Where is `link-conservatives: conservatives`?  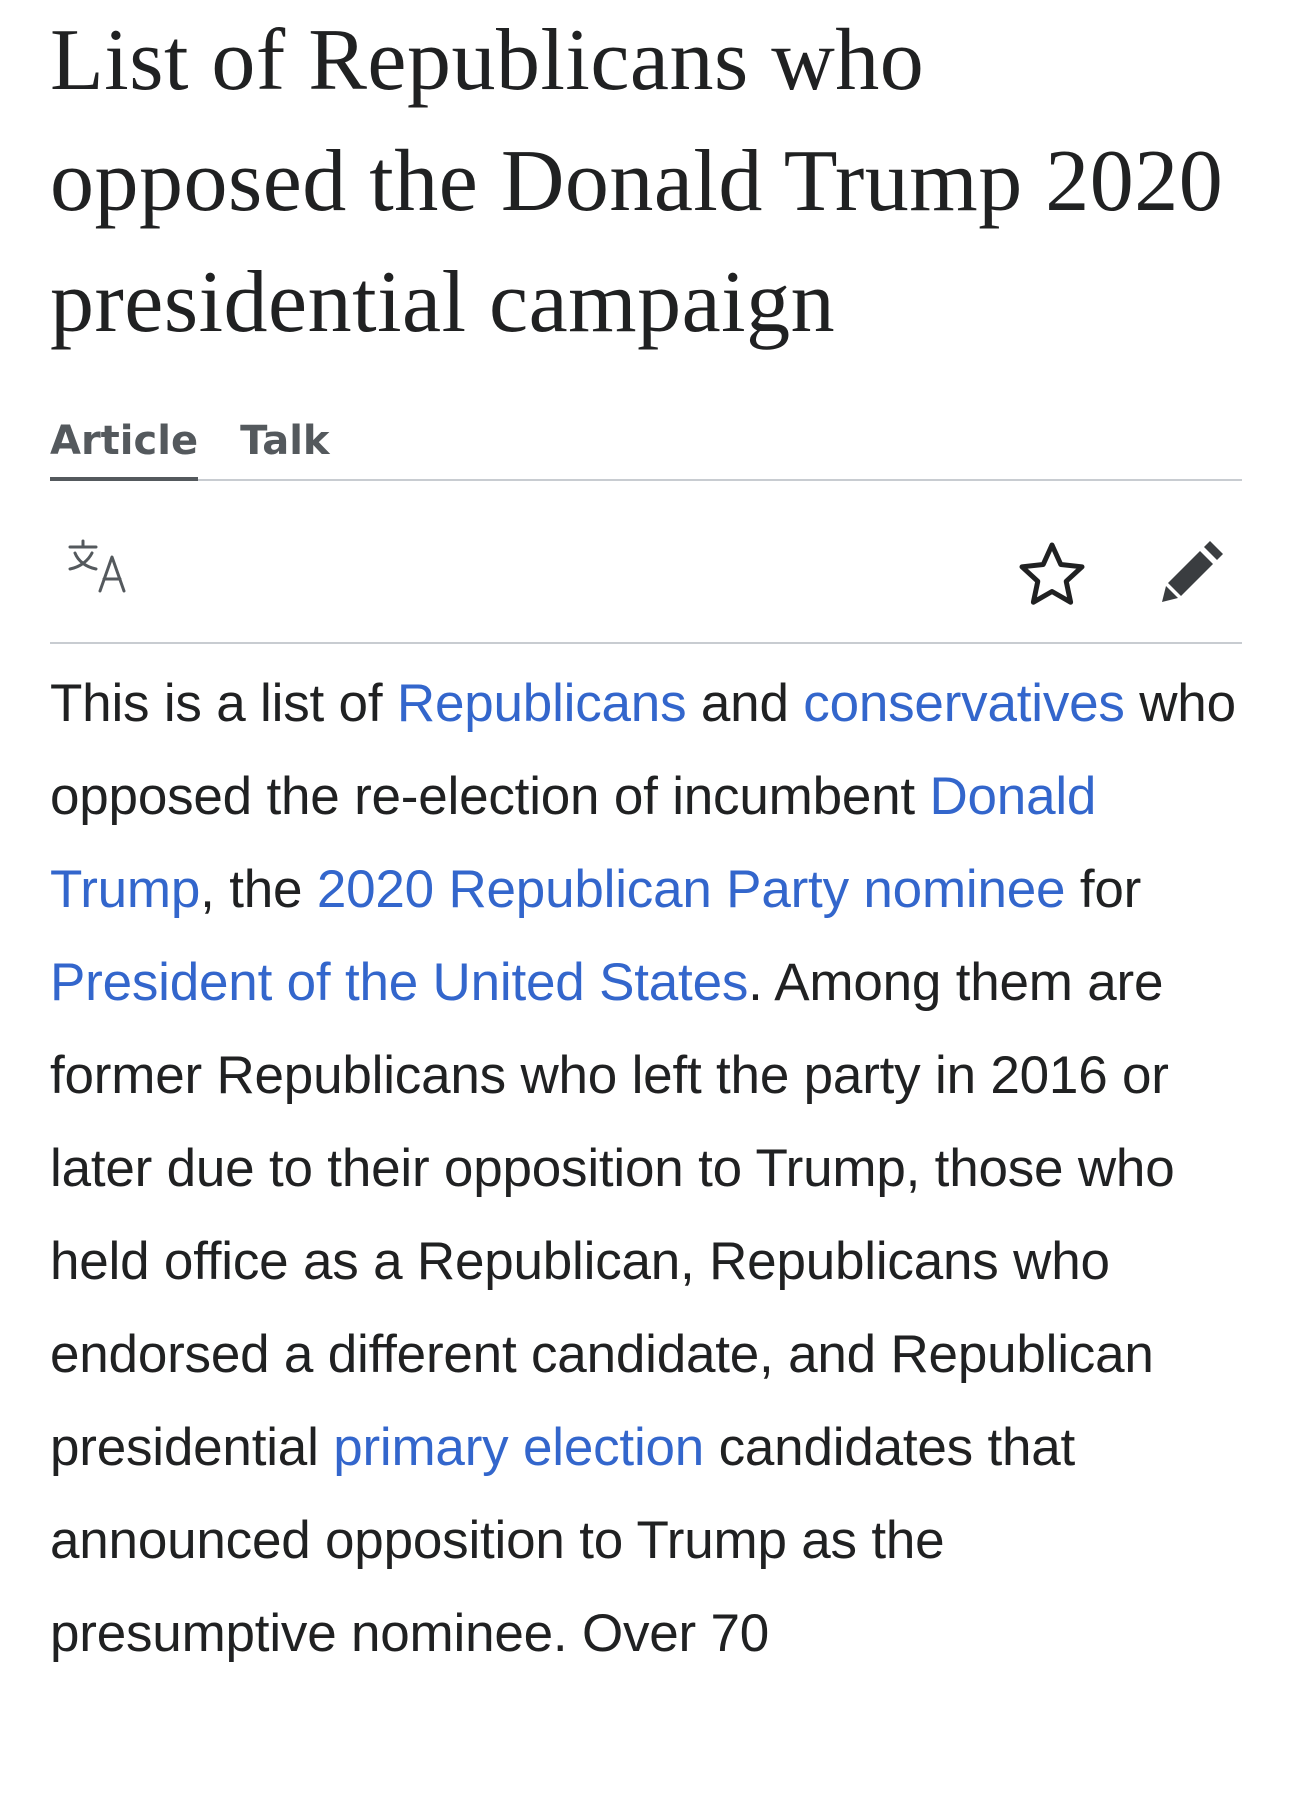 link-conservatives: conservatives is located at coordinates (964, 703).